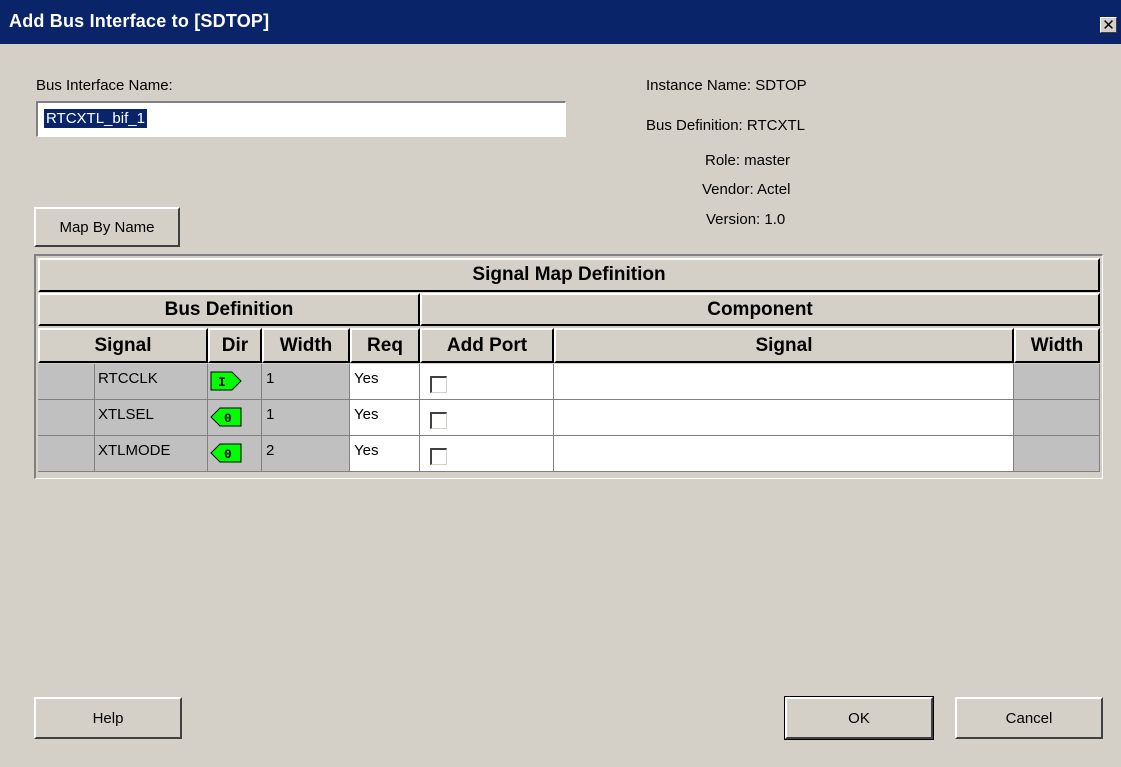  I want to click on dialog-title-bar: Add Bus Interface to [SDTOP] ✕, so click(560, 22).